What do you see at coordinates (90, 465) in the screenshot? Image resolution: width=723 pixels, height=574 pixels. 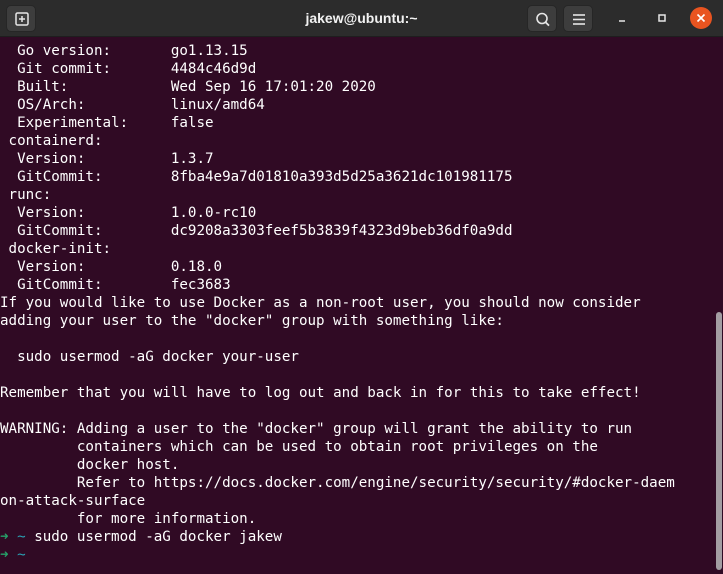 I see `terminal-line: docker host.` at bounding box center [90, 465].